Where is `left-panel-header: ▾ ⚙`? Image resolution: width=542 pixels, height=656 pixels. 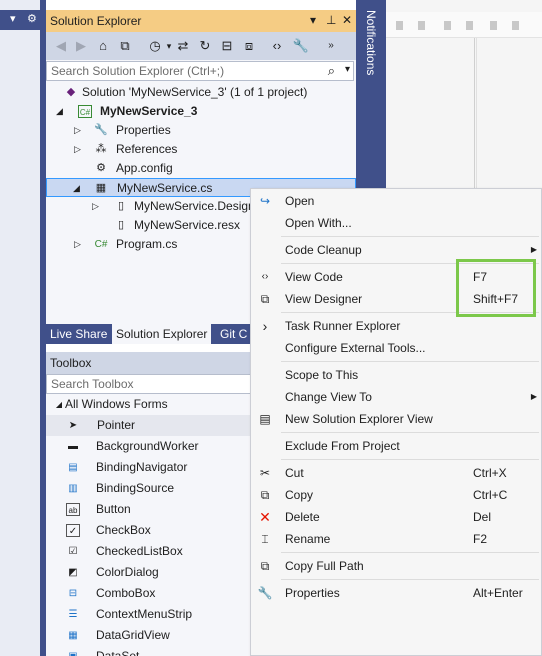 left-panel-header: ▾ ⚙ is located at coordinates (20, 20).